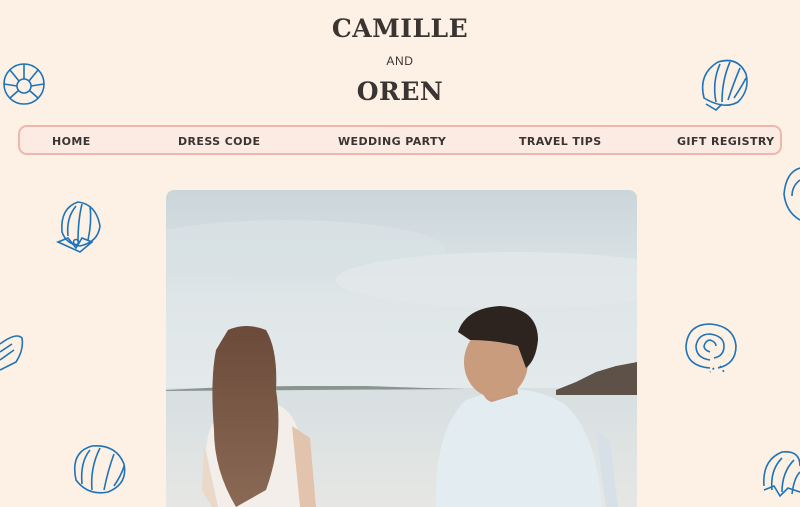 This screenshot has width=800, height=507. Describe the element at coordinates (80, 228) in the screenshot. I see `scallop-shell-icon-left` at that location.